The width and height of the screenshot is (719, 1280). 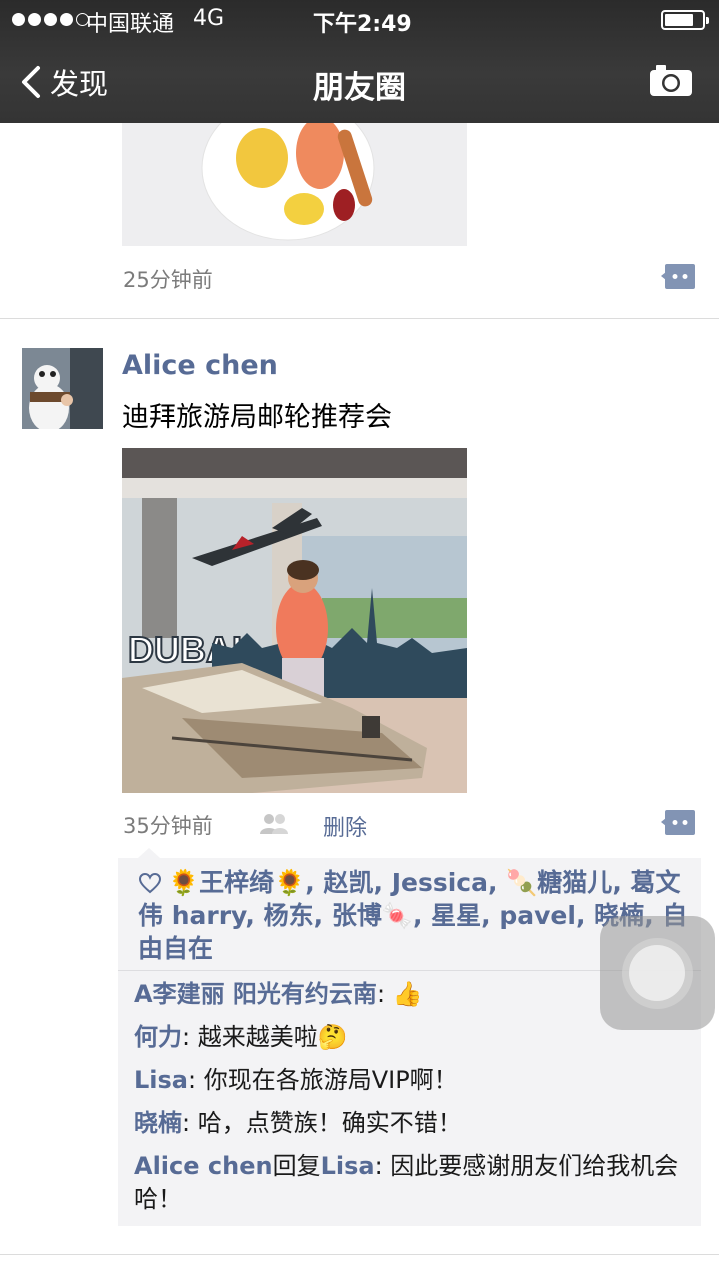 I want to click on comment-author: Lisa, so click(x=161, y=1080).